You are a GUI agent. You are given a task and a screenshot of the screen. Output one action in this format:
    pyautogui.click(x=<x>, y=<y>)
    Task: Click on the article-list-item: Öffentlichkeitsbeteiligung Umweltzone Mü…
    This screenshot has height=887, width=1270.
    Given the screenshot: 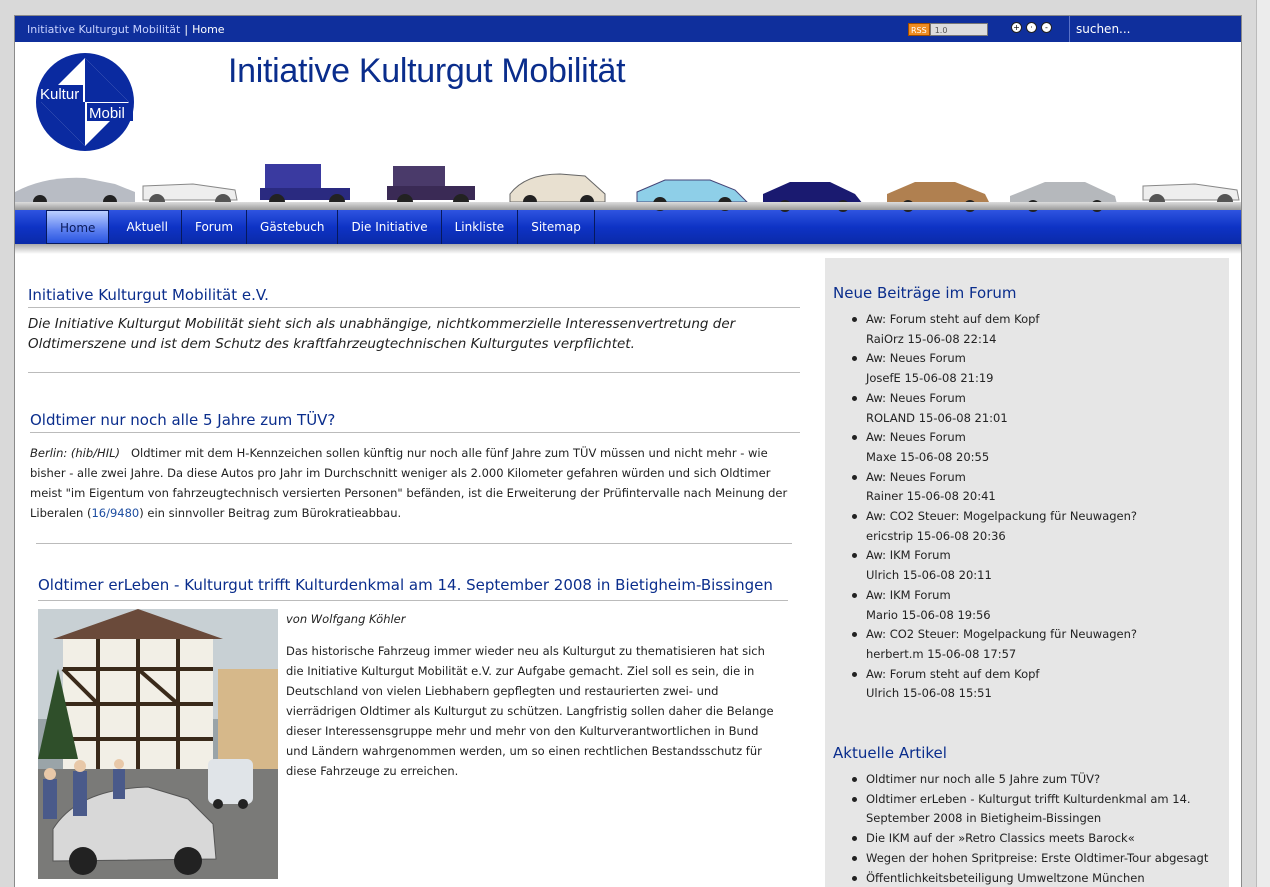 What is the action you would take?
    pyautogui.click(x=1040, y=878)
    